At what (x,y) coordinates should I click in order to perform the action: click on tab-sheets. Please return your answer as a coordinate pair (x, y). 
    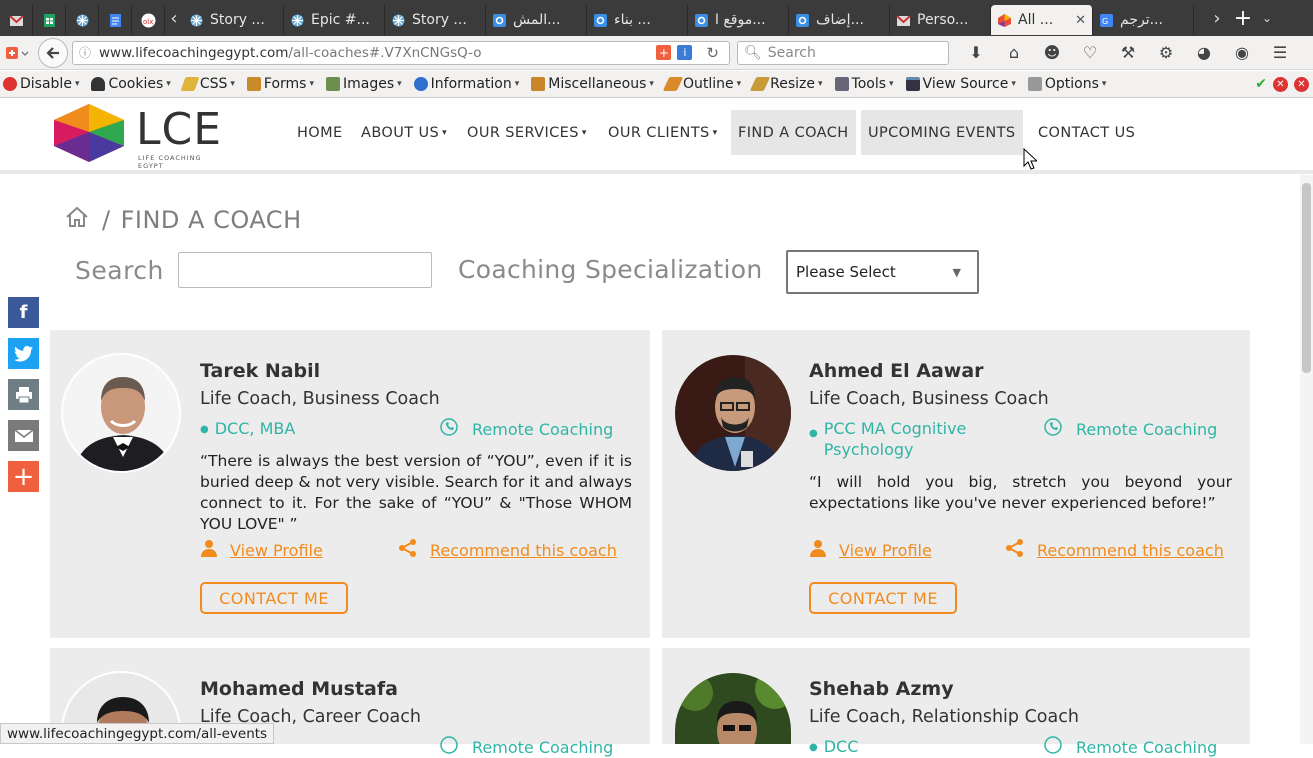
    Looking at the image, I should click on (49, 20).